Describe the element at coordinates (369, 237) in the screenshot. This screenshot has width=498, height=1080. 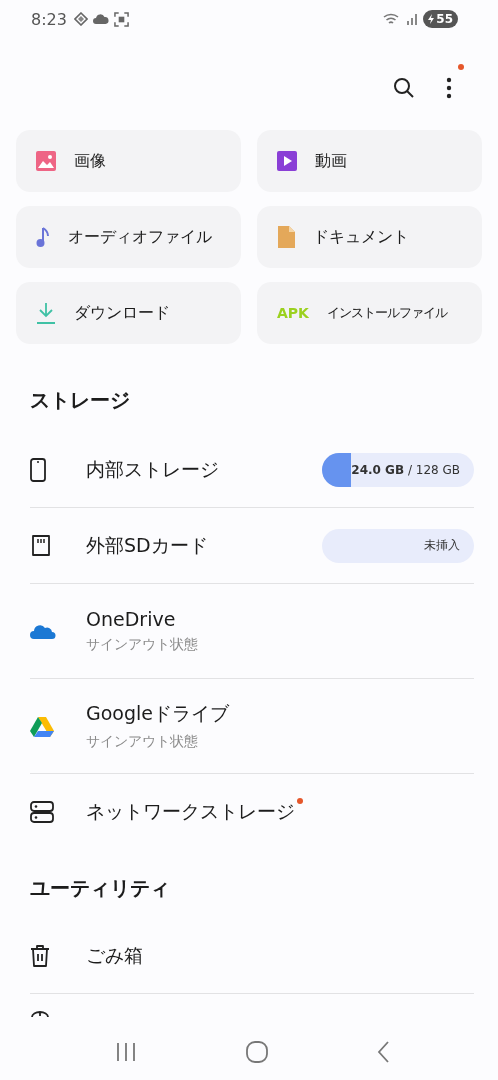
I see `category-button: ドキュメント` at that location.